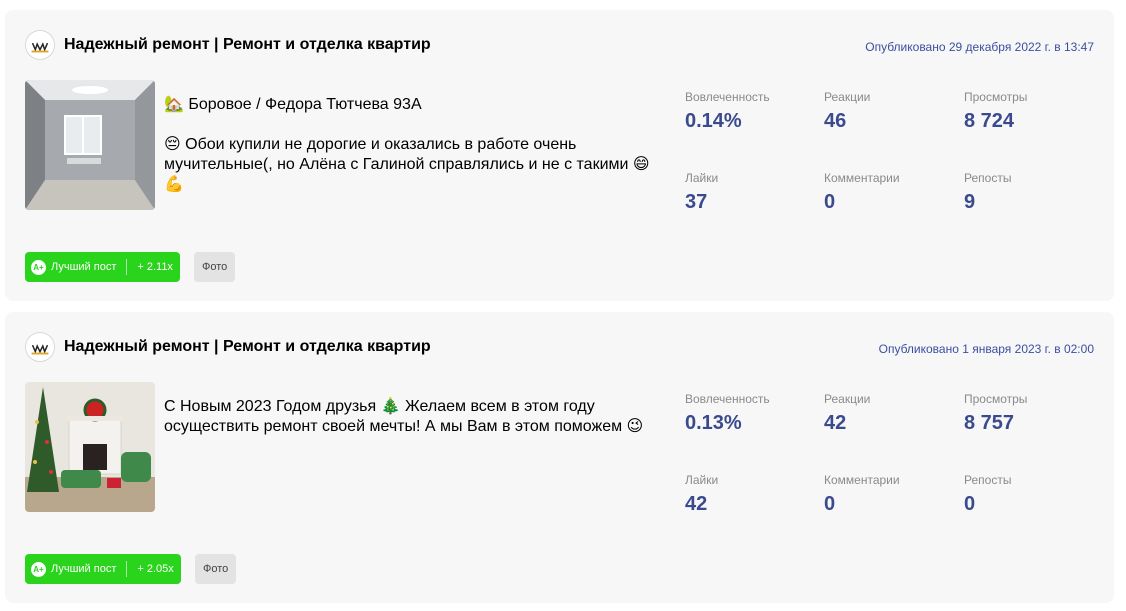 This screenshot has width=1126, height=611. Describe the element at coordinates (155, 267) in the screenshot. I see `best-post-multiplier: + 2.11x` at that location.